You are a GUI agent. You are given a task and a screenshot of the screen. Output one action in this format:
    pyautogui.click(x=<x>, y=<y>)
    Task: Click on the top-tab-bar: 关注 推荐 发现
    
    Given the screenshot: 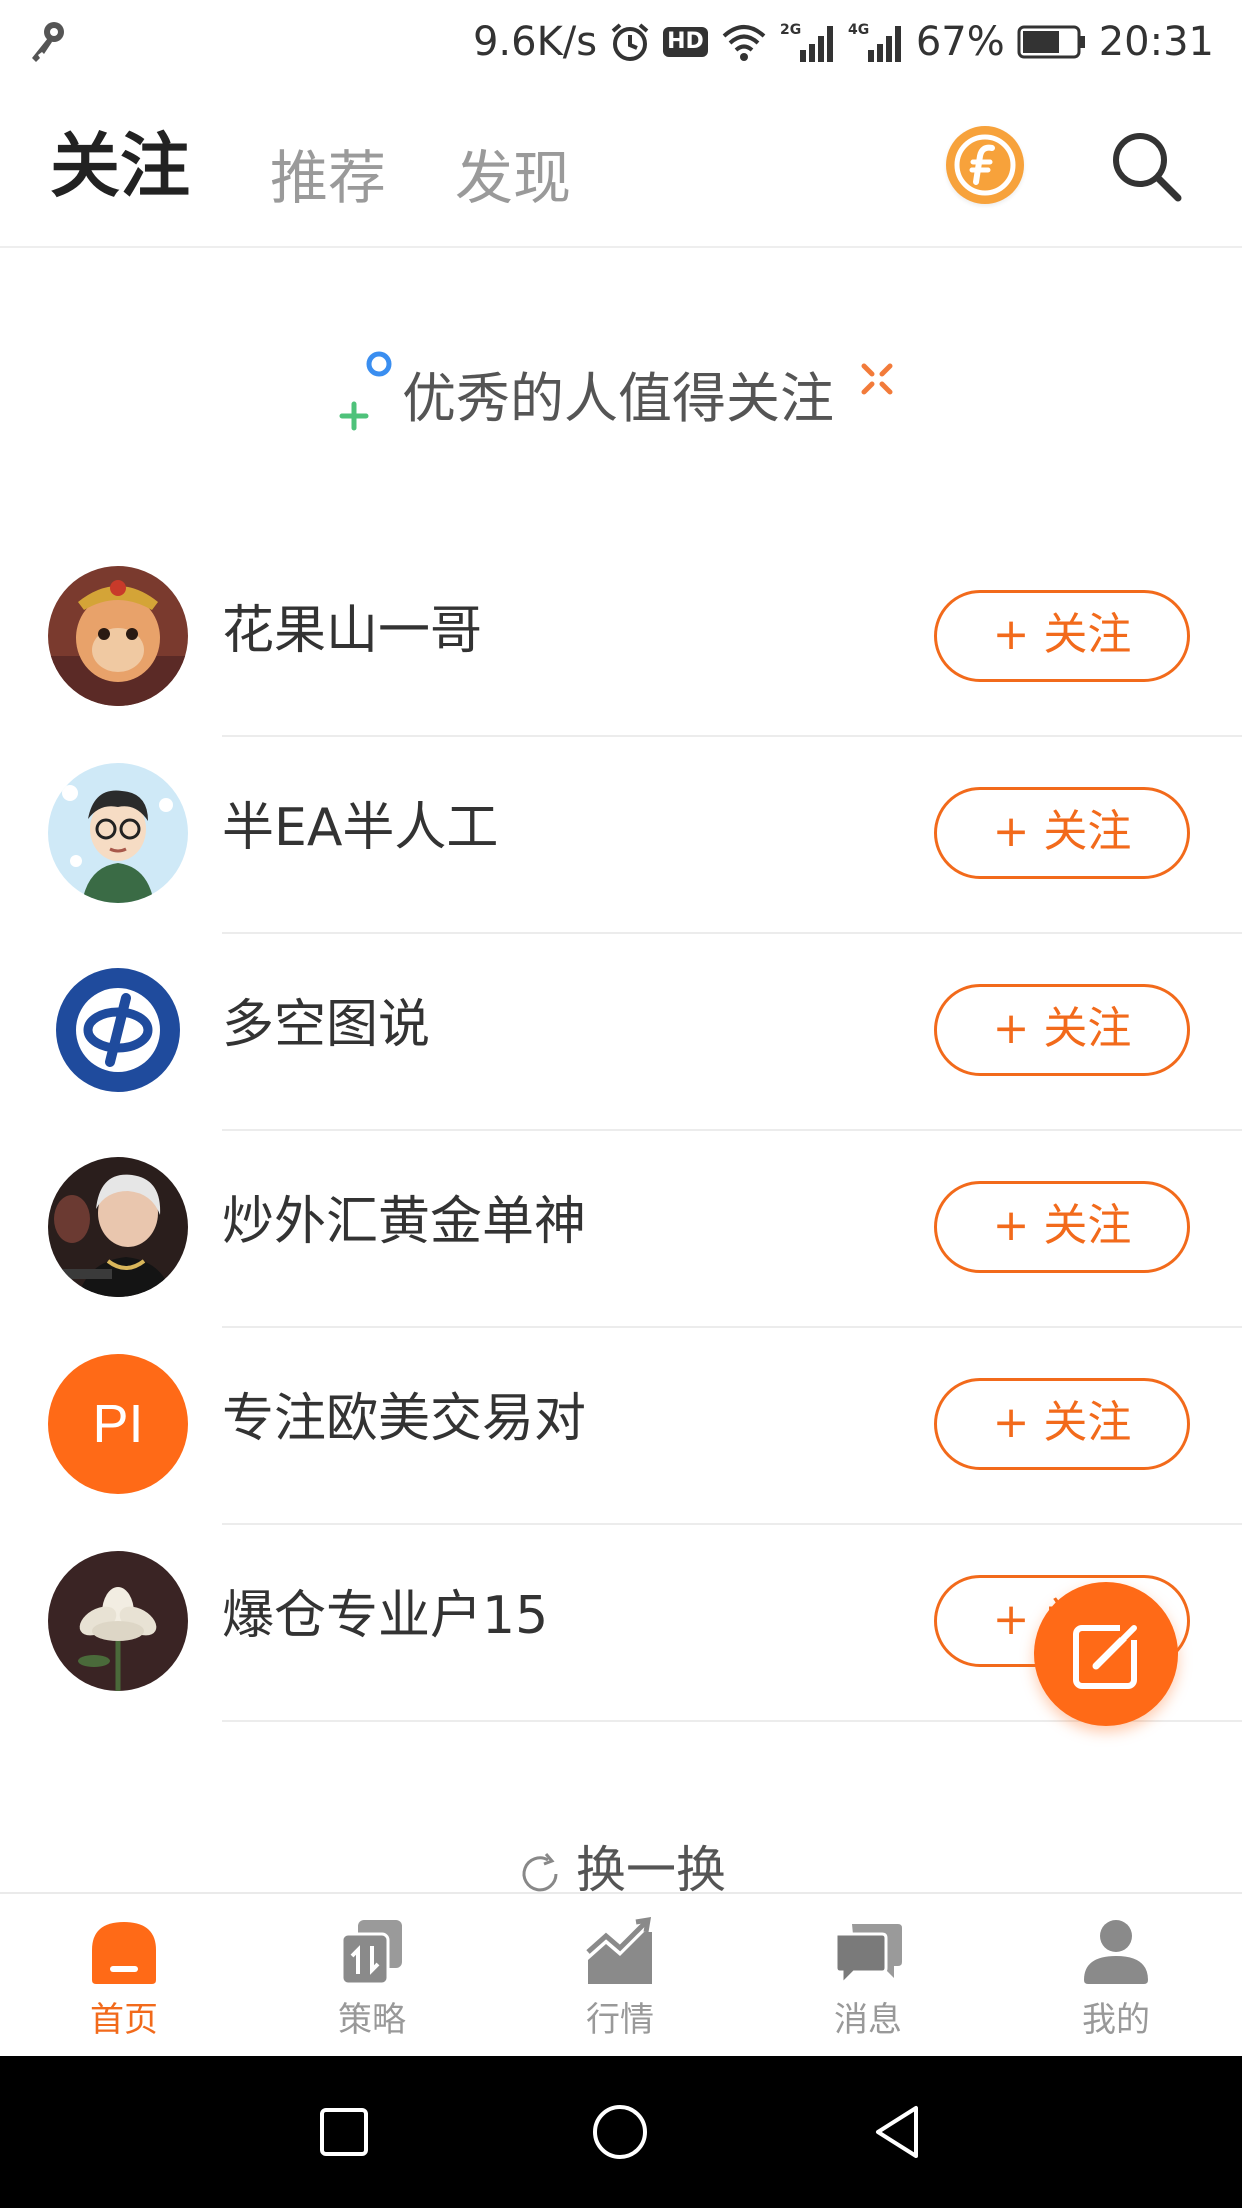 What is the action you would take?
    pyautogui.click(x=621, y=172)
    